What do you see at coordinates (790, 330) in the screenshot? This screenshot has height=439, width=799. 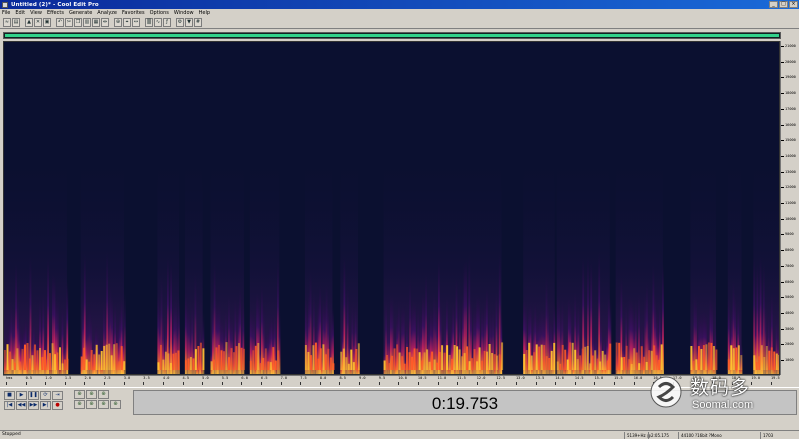 I see `frequency-tick: 3000` at bounding box center [790, 330].